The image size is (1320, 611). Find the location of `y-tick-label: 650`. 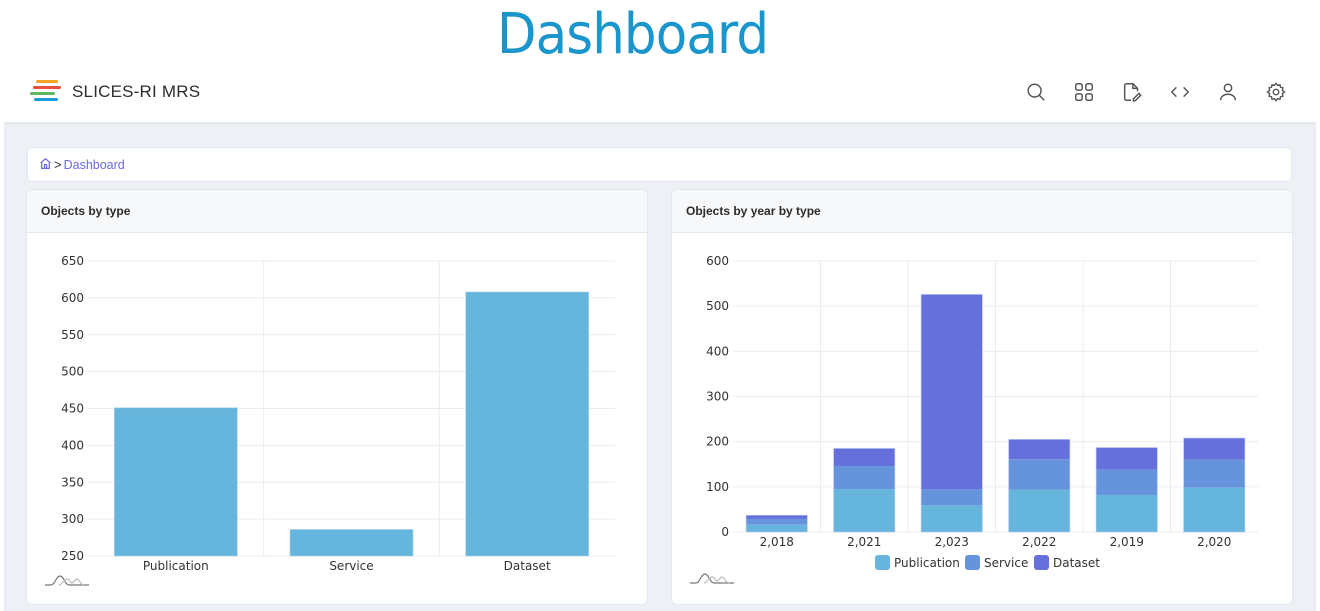

y-tick-label: 650 is located at coordinates (72, 261).